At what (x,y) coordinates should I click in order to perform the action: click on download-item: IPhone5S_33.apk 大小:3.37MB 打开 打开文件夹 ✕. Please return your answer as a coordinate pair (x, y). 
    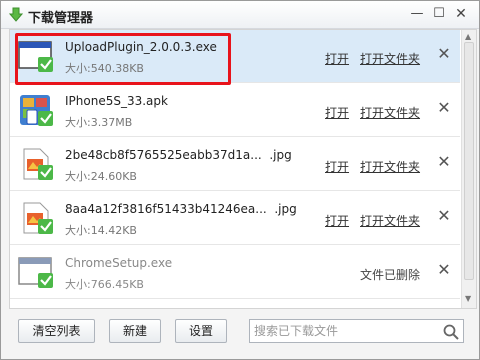
    Looking at the image, I should click on (235, 110).